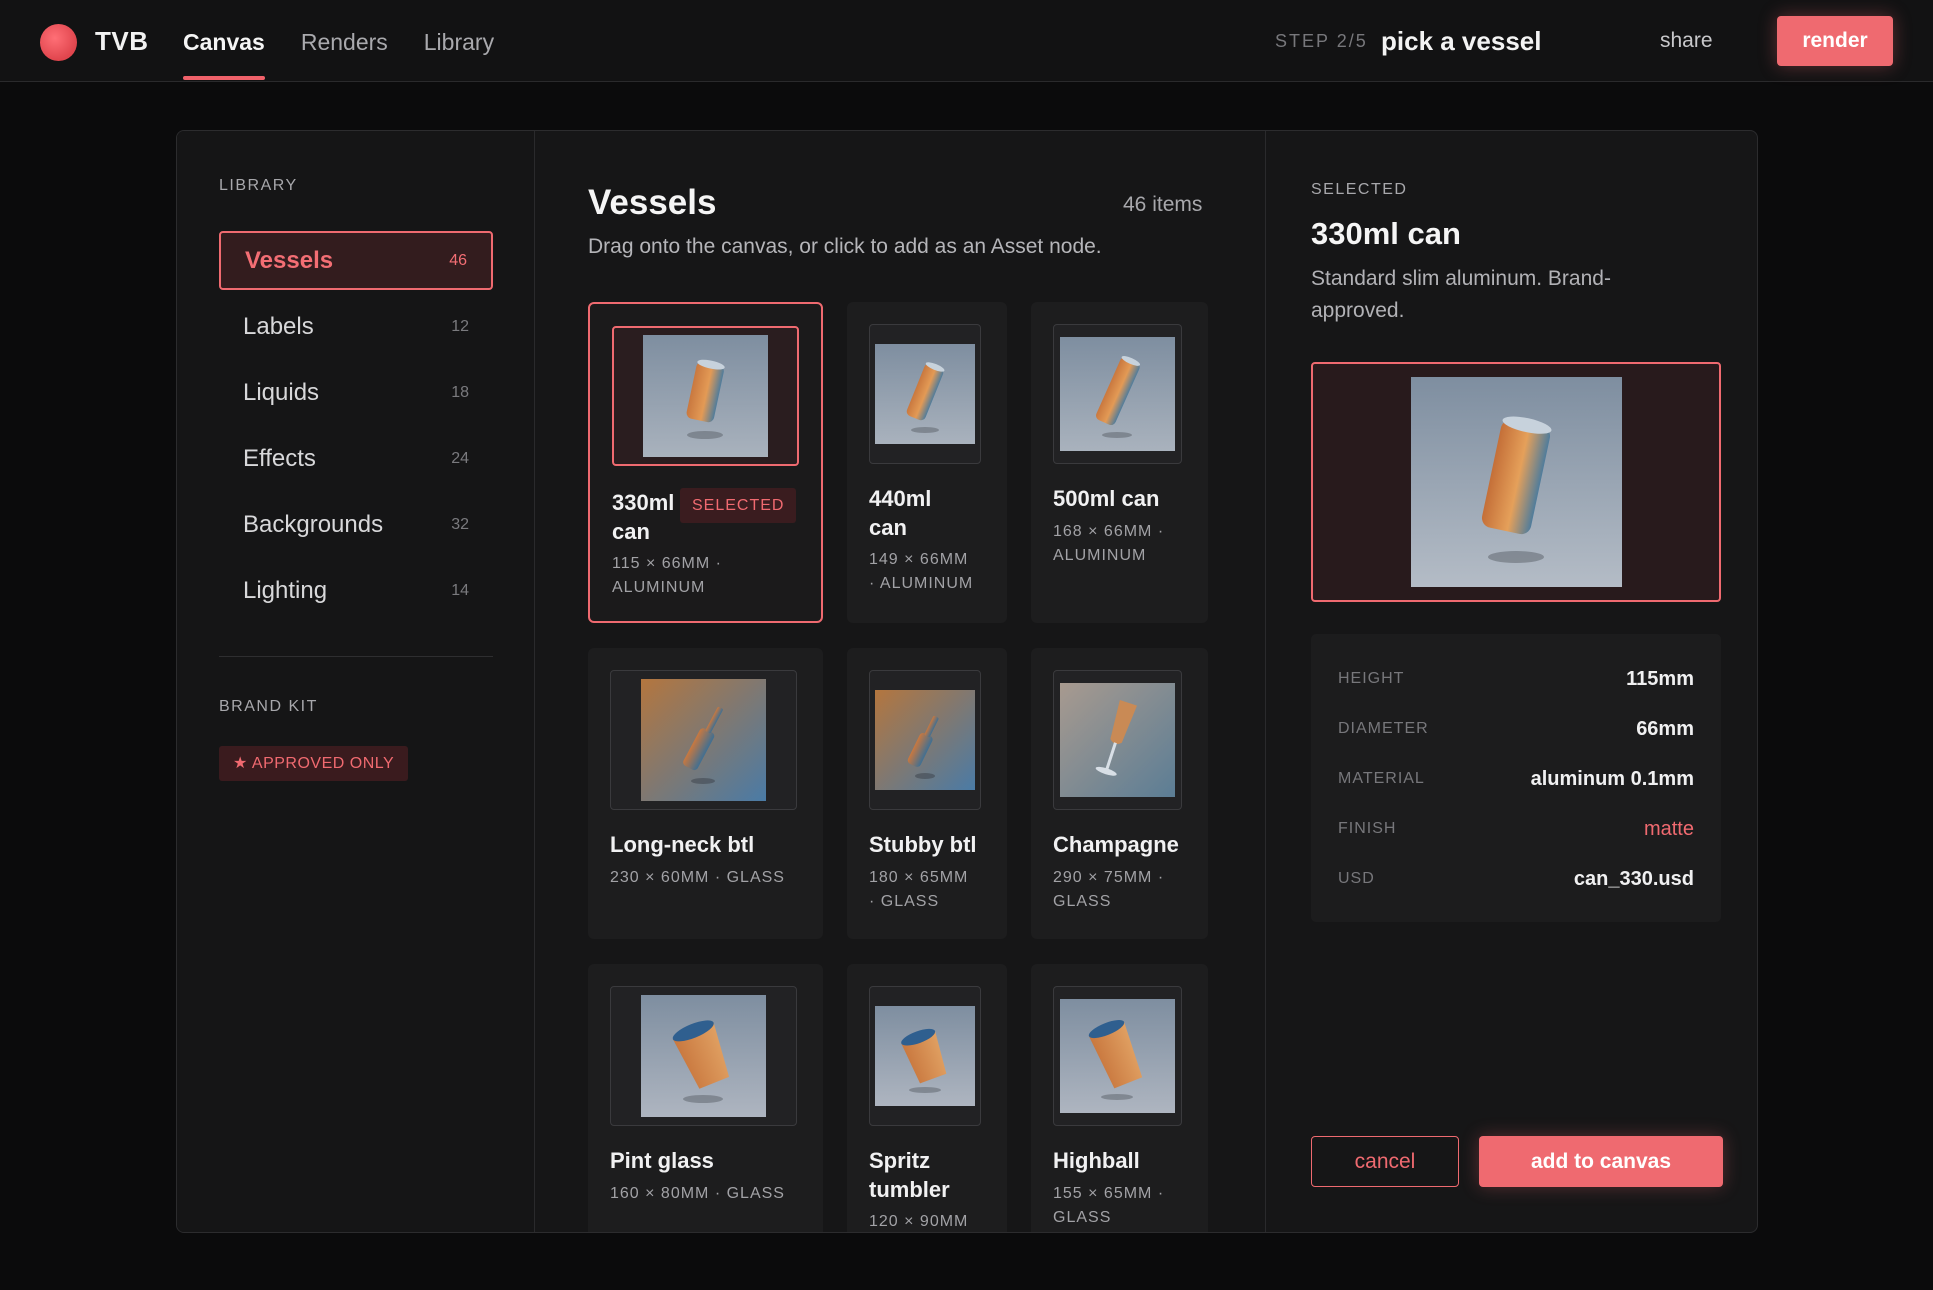 This screenshot has width=1933, height=1290. Describe the element at coordinates (1385, 1161) in the screenshot. I see `cancel-button: cancel` at that location.